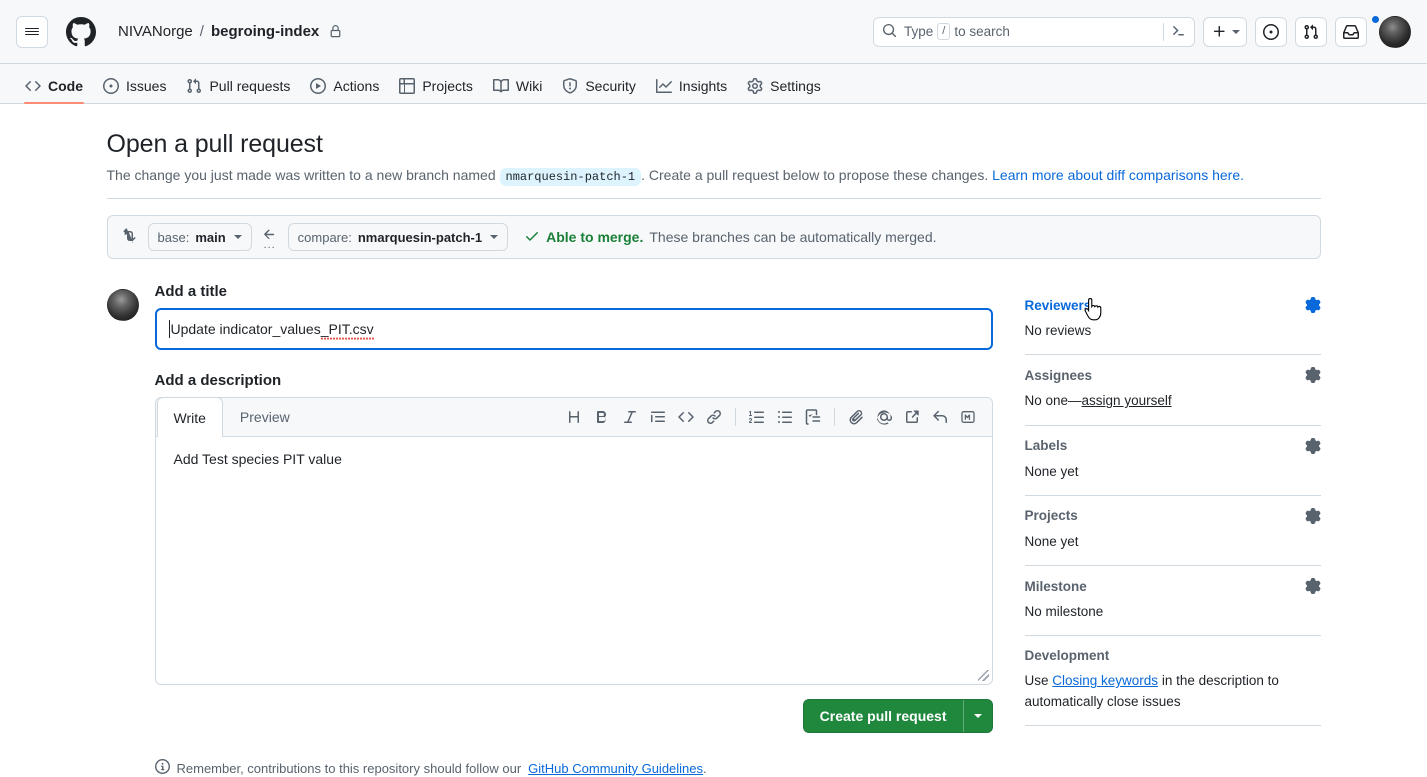 The image size is (1427, 777). Describe the element at coordinates (883, 716) in the screenshot. I see `create-pull-request-label: Create pull request` at that location.